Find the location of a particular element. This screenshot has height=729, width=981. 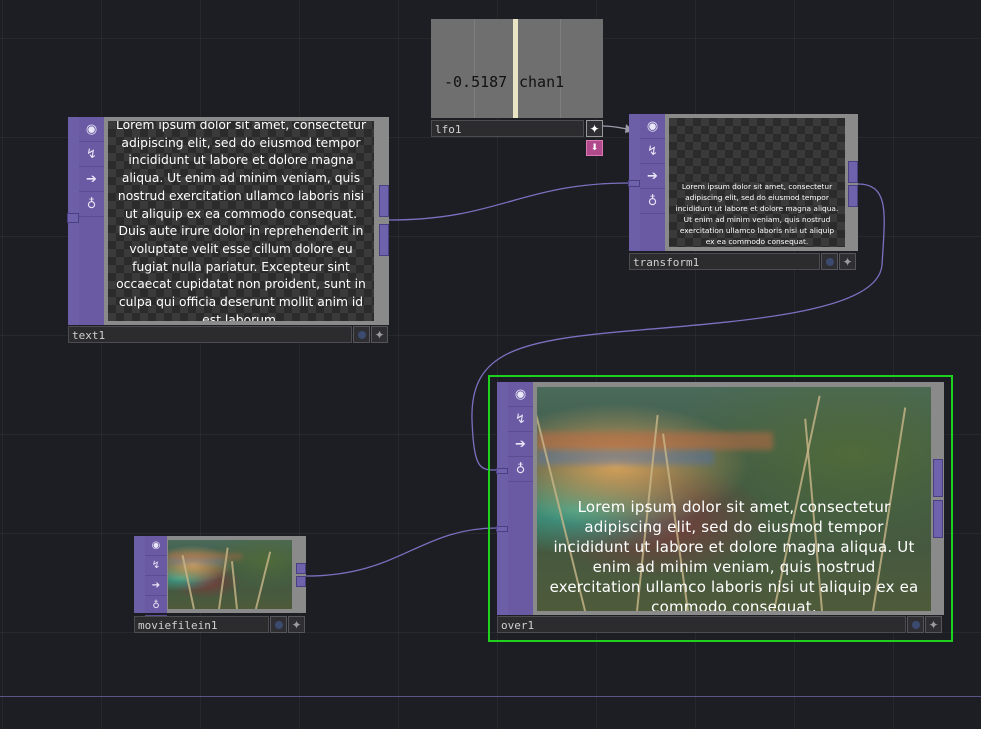

moviefilein1-add-button: ✦ is located at coordinates (296, 624).